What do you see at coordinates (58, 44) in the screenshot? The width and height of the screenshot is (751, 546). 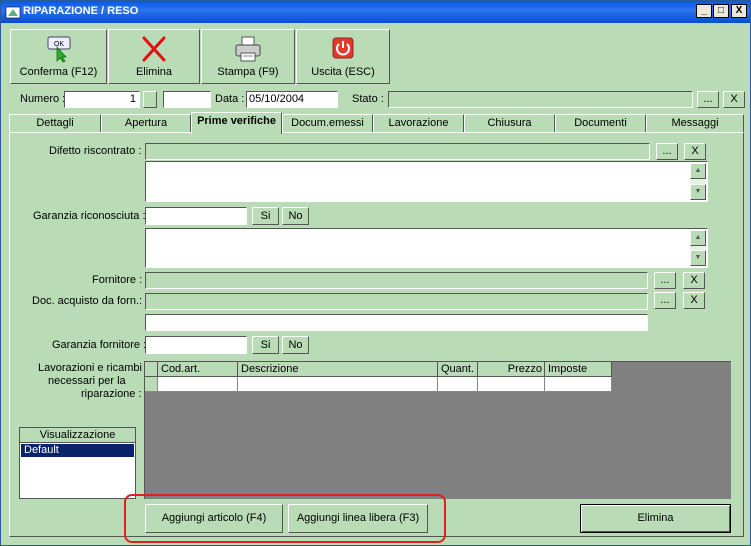 I see `svg-text: OK` at bounding box center [58, 44].